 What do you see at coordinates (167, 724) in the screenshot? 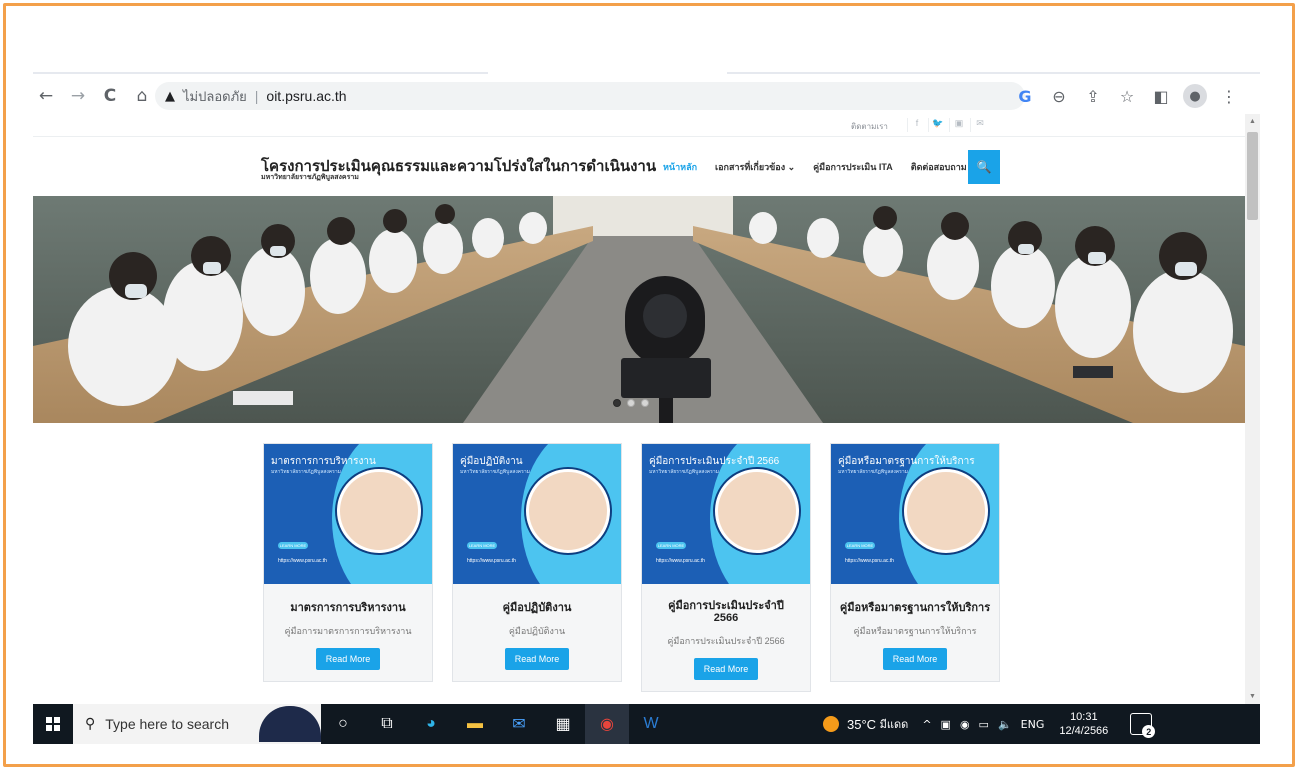
I see `taskbar-search-placeholder: Type here to search` at bounding box center [167, 724].